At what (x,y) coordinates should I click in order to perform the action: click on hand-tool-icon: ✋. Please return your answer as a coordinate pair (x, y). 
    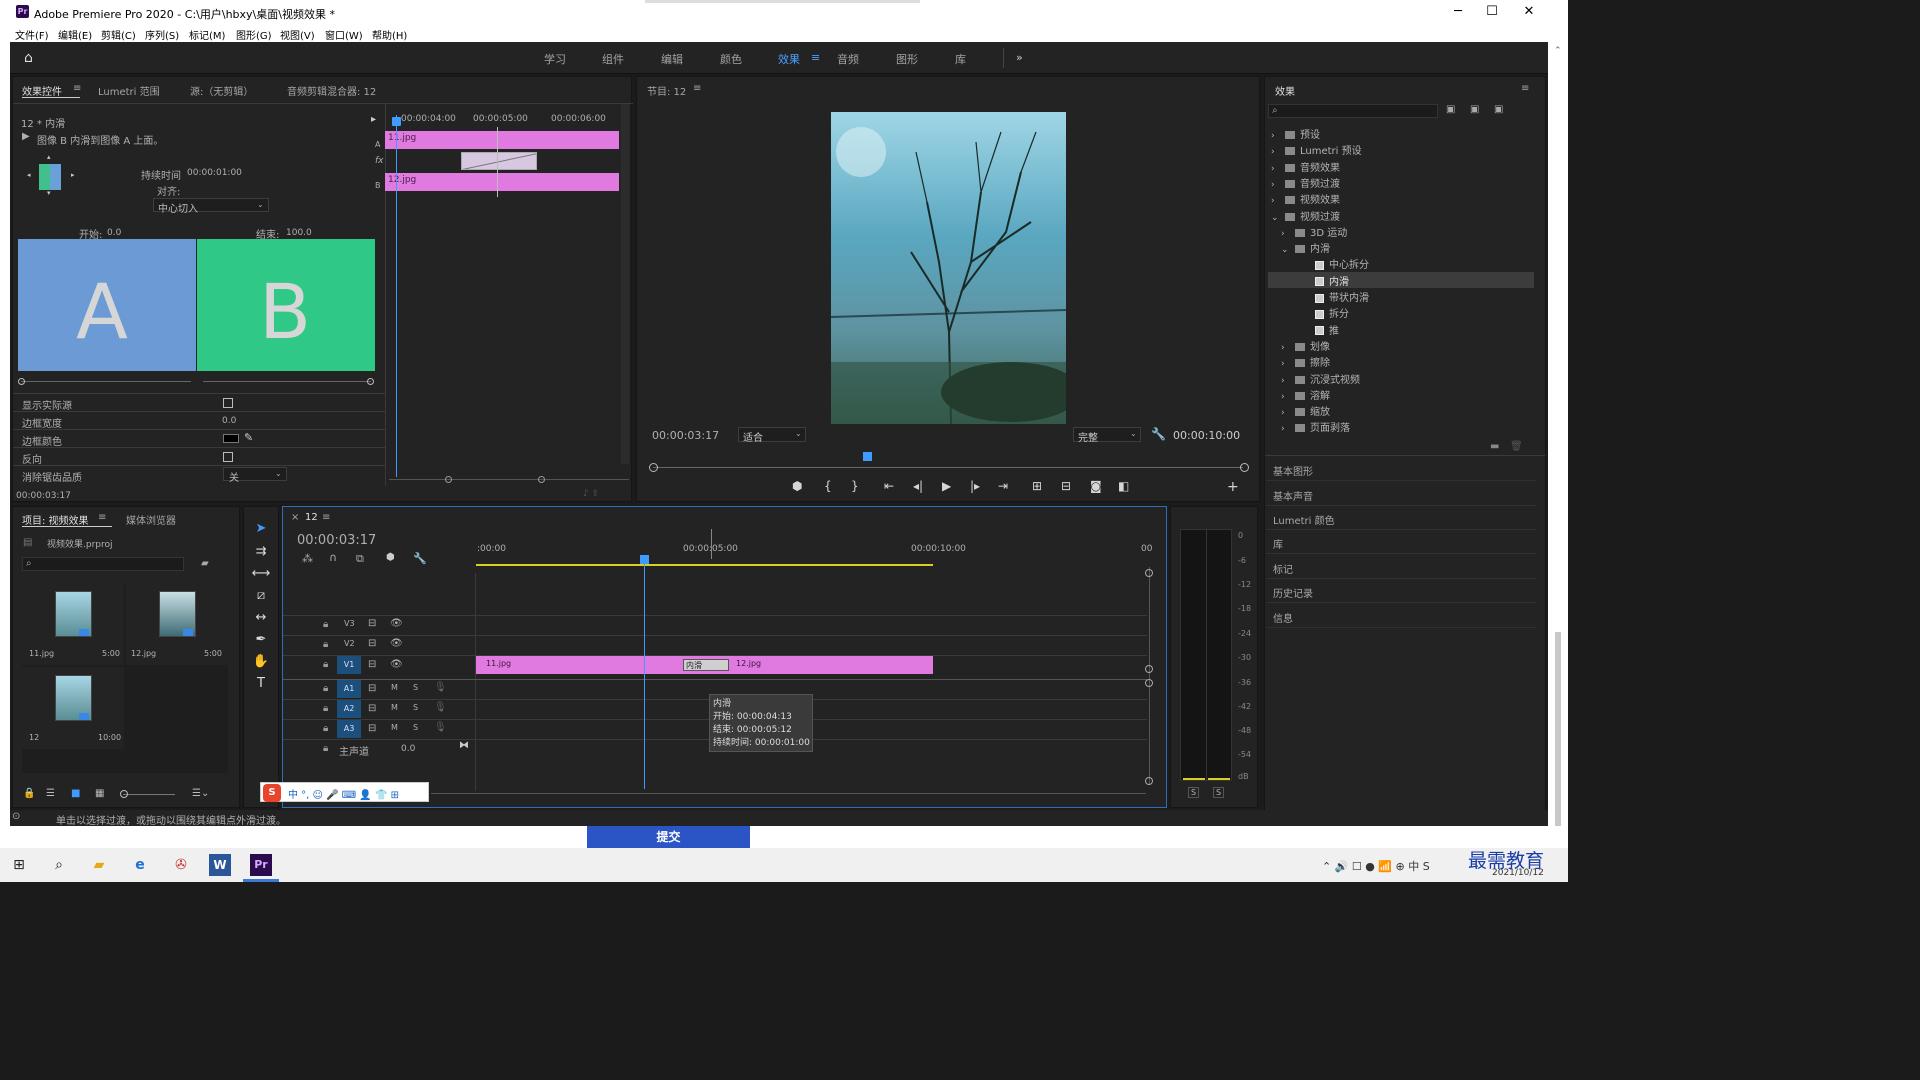
    Looking at the image, I should click on (261, 661).